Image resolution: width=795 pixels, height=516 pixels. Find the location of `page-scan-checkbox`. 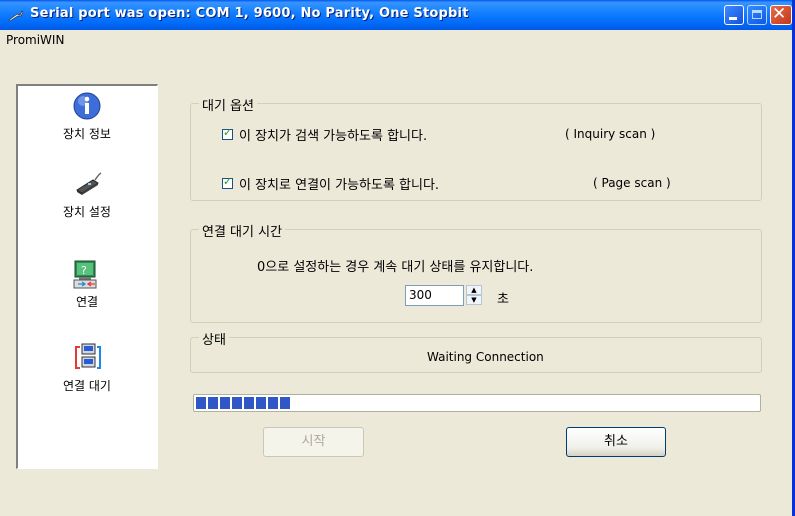

page-scan-checkbox is located at coordinates (227, 182).